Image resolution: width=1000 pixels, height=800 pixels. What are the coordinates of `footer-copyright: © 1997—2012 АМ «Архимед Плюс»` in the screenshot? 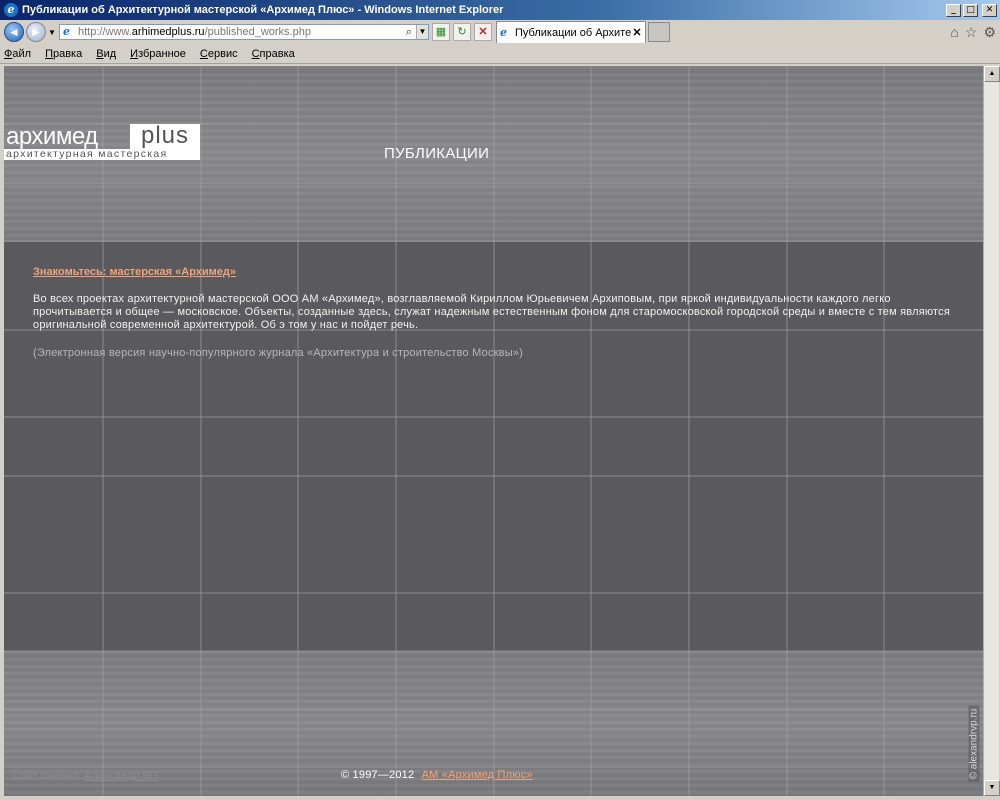 It's located at (437, 775).